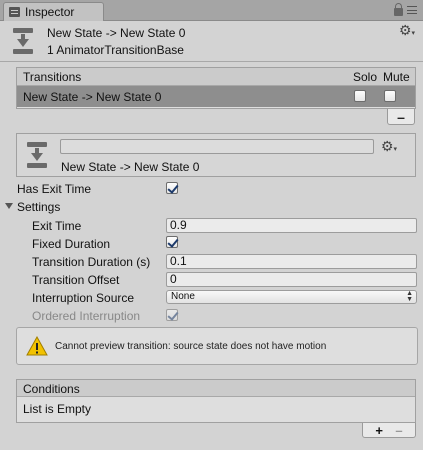 Image resolution: width=423 pixels, height=450 pixels. What do you see at coordinates (216, 96) in the screenshot?
I see `list-item: New State -> New State 0` at bounding box center [216, 96].